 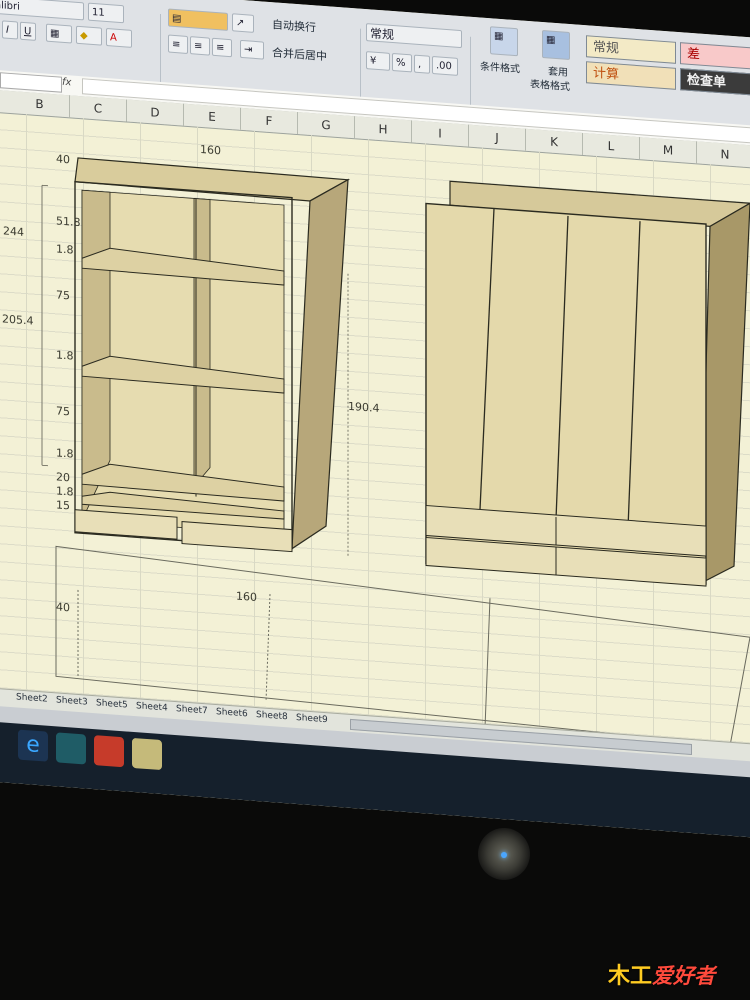 I want to click on percent-button: %, so click(x=402, y=62).